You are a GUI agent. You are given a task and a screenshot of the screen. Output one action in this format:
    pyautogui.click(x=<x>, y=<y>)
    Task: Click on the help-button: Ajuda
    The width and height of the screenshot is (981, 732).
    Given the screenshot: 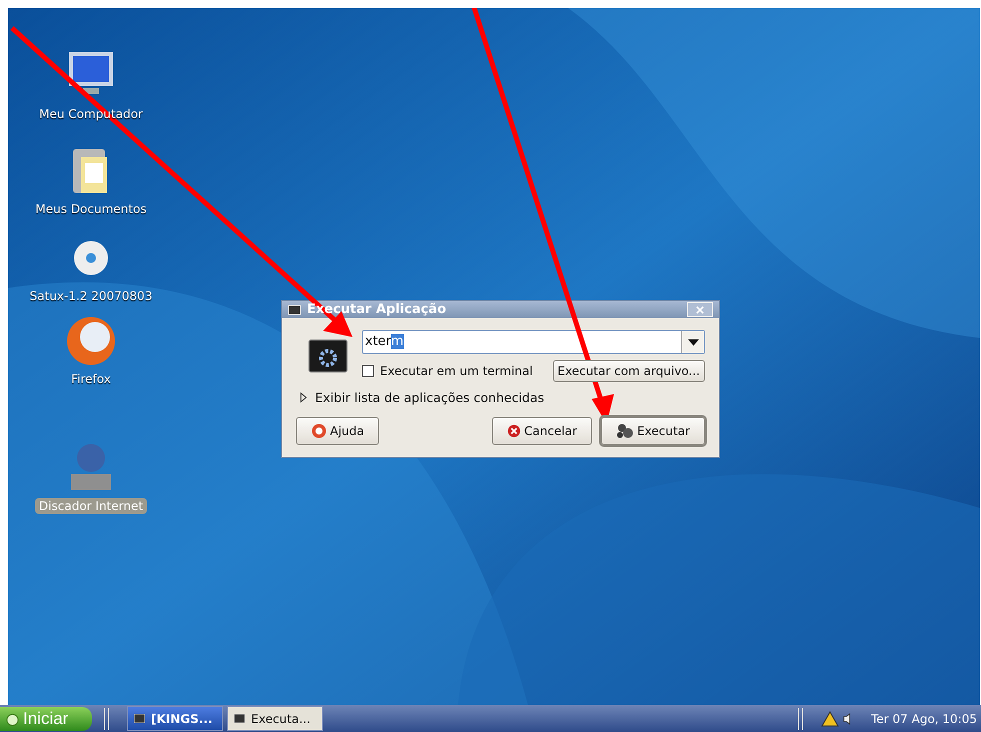 What is the action you would take?
    pyautogui.click(x=338, y=431)
    